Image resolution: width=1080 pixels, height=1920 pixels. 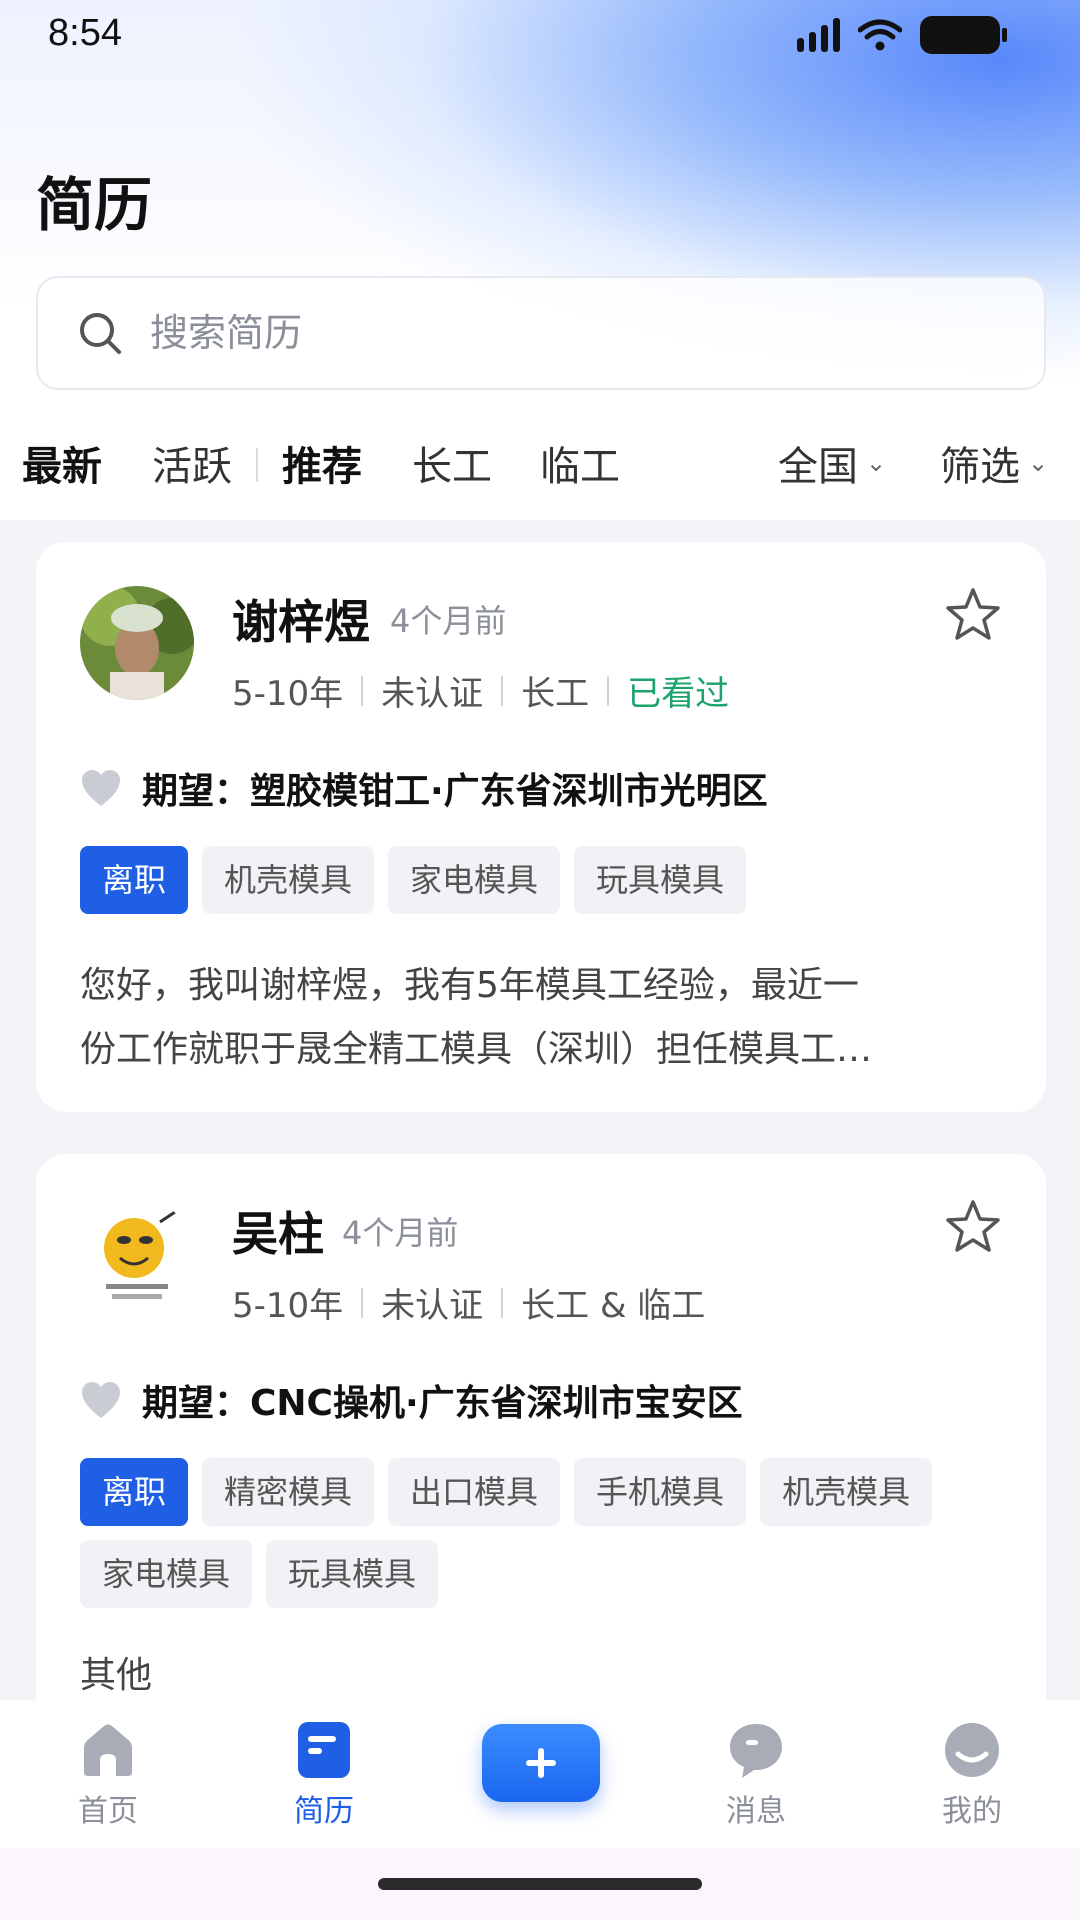 I want to click on region-dropdown: 全国 ⌄, so click(x=832, y=463).